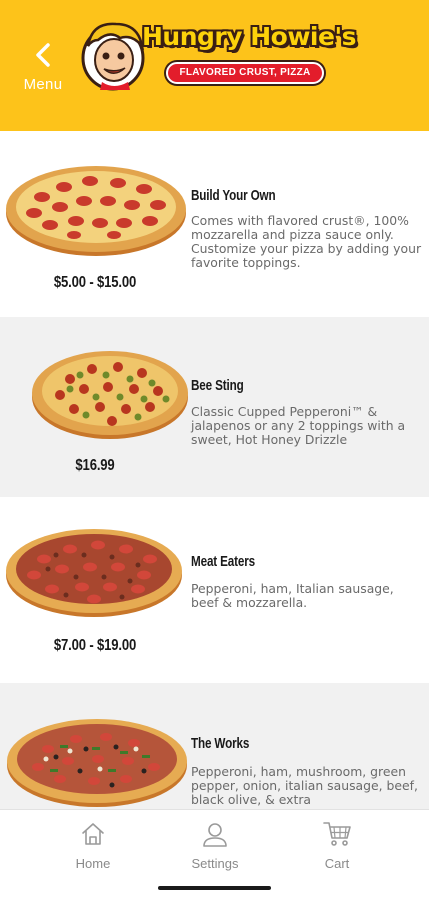 The width and height of the screenshot is (429, 900). I want to click on mascot-icon, so click(113, 56).